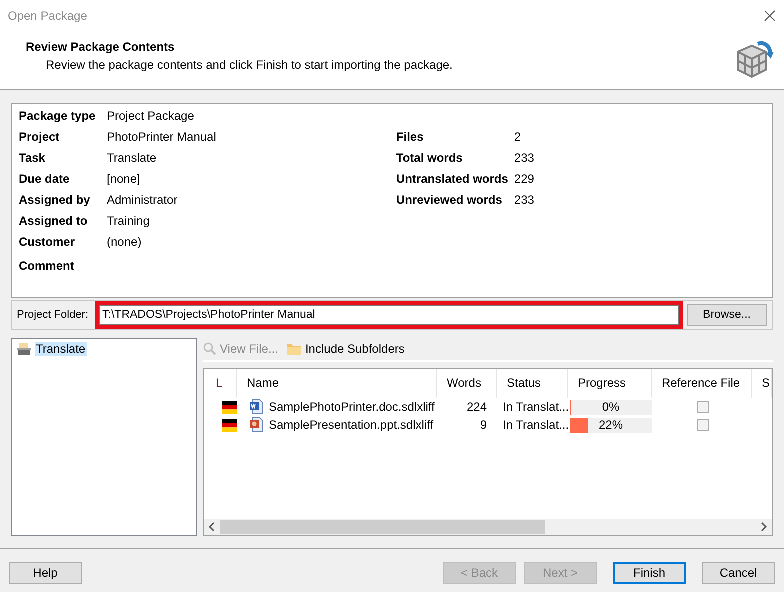 The width and height of the screenshot is (784, 592). I want to click on toolbar-button: Include Subfolders, so click(345, 349).